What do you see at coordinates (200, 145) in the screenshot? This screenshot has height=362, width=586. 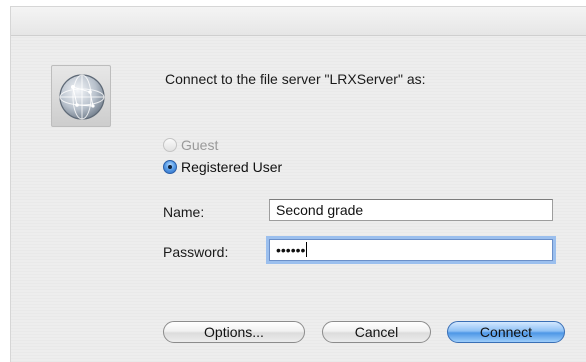 I see `guest-label: Guest` at bounding box center [200, 145].